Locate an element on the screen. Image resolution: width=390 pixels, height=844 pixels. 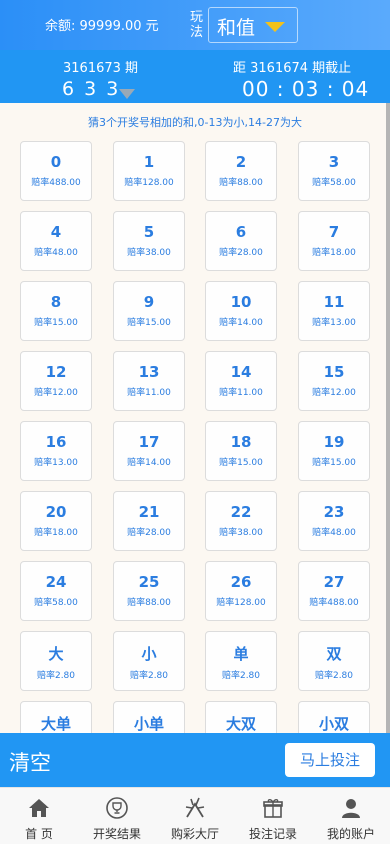
clear-button: 清空 is located at coordinates (30, 762).